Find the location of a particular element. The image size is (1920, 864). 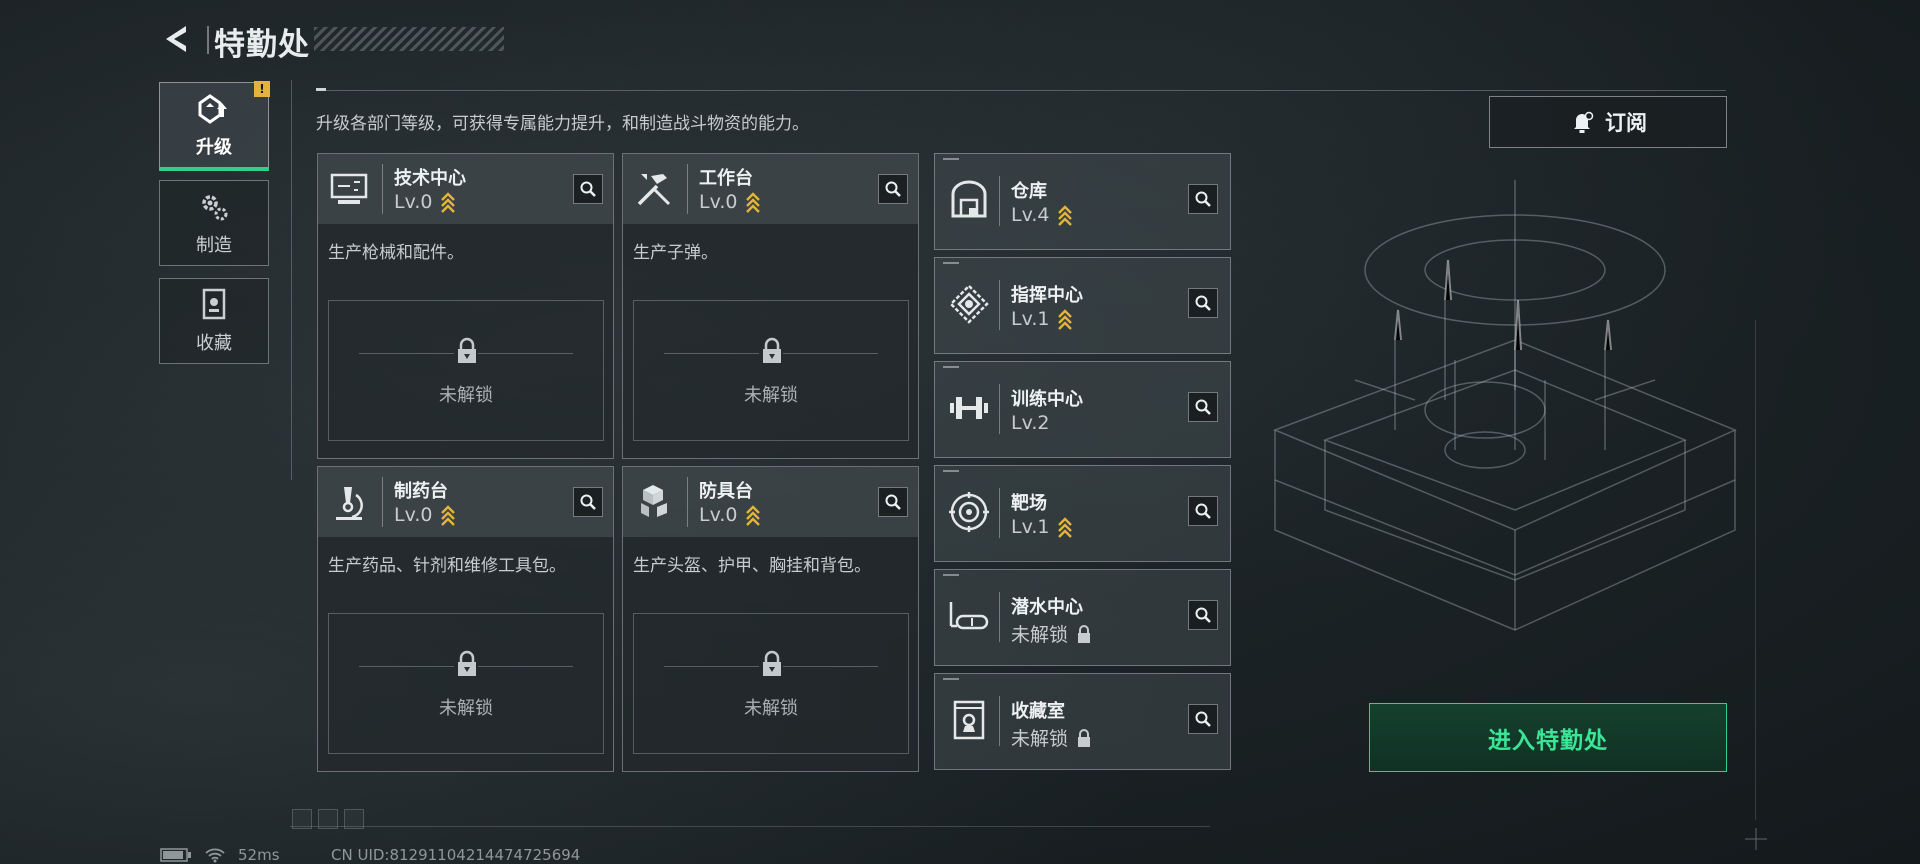

card-description: 生产头盔、护甲、胸挂和背包。 is located at coordinates (752, 566).